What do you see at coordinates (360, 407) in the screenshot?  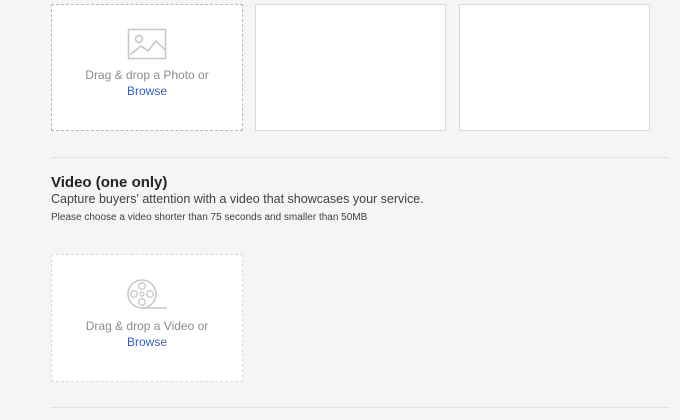 I see `section-divider-bottom` at bounding box center [360, 407].